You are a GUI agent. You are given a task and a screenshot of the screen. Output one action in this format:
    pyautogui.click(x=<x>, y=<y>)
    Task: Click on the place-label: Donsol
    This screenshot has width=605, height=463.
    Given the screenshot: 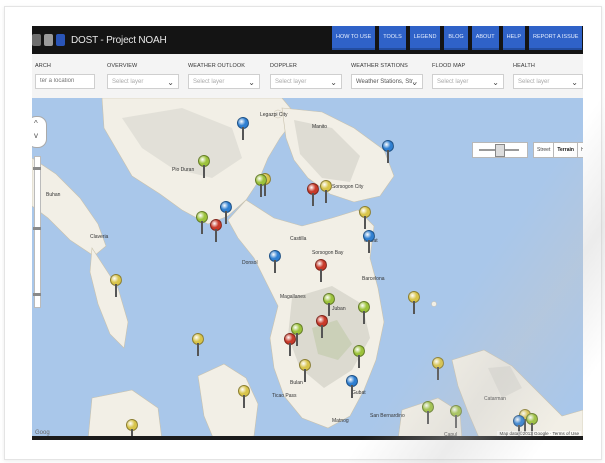 What is the action you would take?
    pyautogui.click(x=250, y=263)
    